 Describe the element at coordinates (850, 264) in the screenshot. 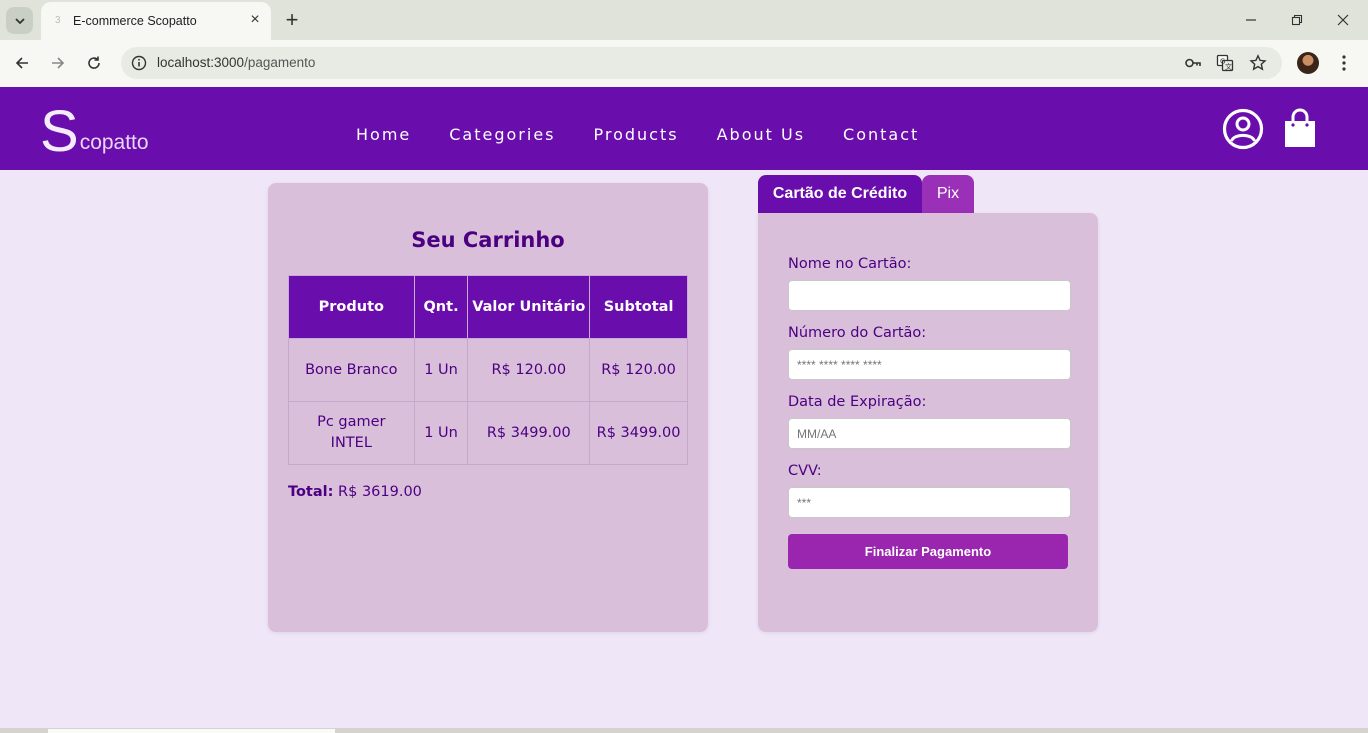

I see `card-name-label: Nome no Cartão:` at that location.